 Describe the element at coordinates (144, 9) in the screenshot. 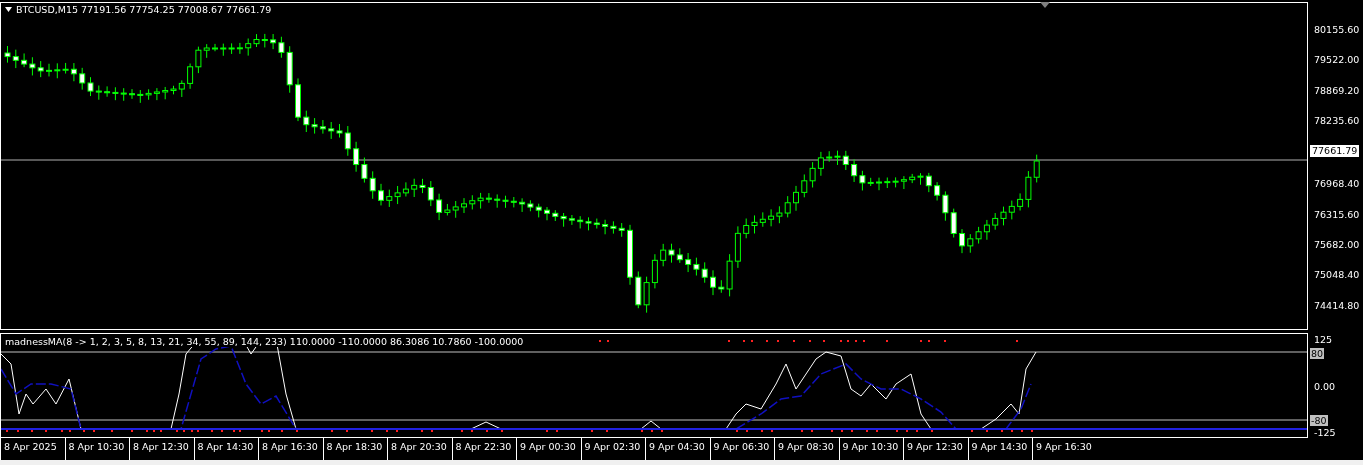

I see `symbol-quote-header: BTCUSD,M15 77191.56 77754.25 77008.67 77661.79` at that location.